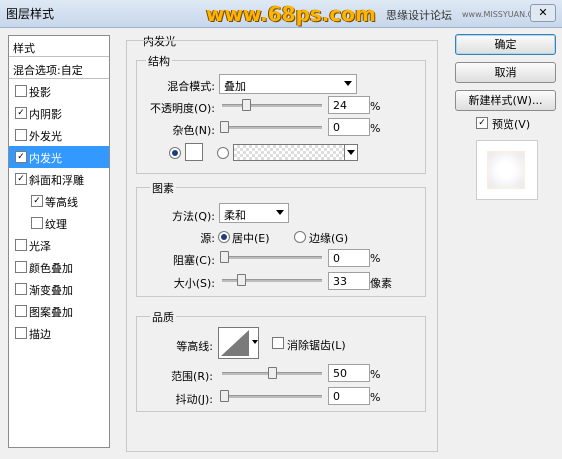 The height and width of the screenshot is (459, 562). I want to click on style-preview-thumbnail, so click(507, 170).